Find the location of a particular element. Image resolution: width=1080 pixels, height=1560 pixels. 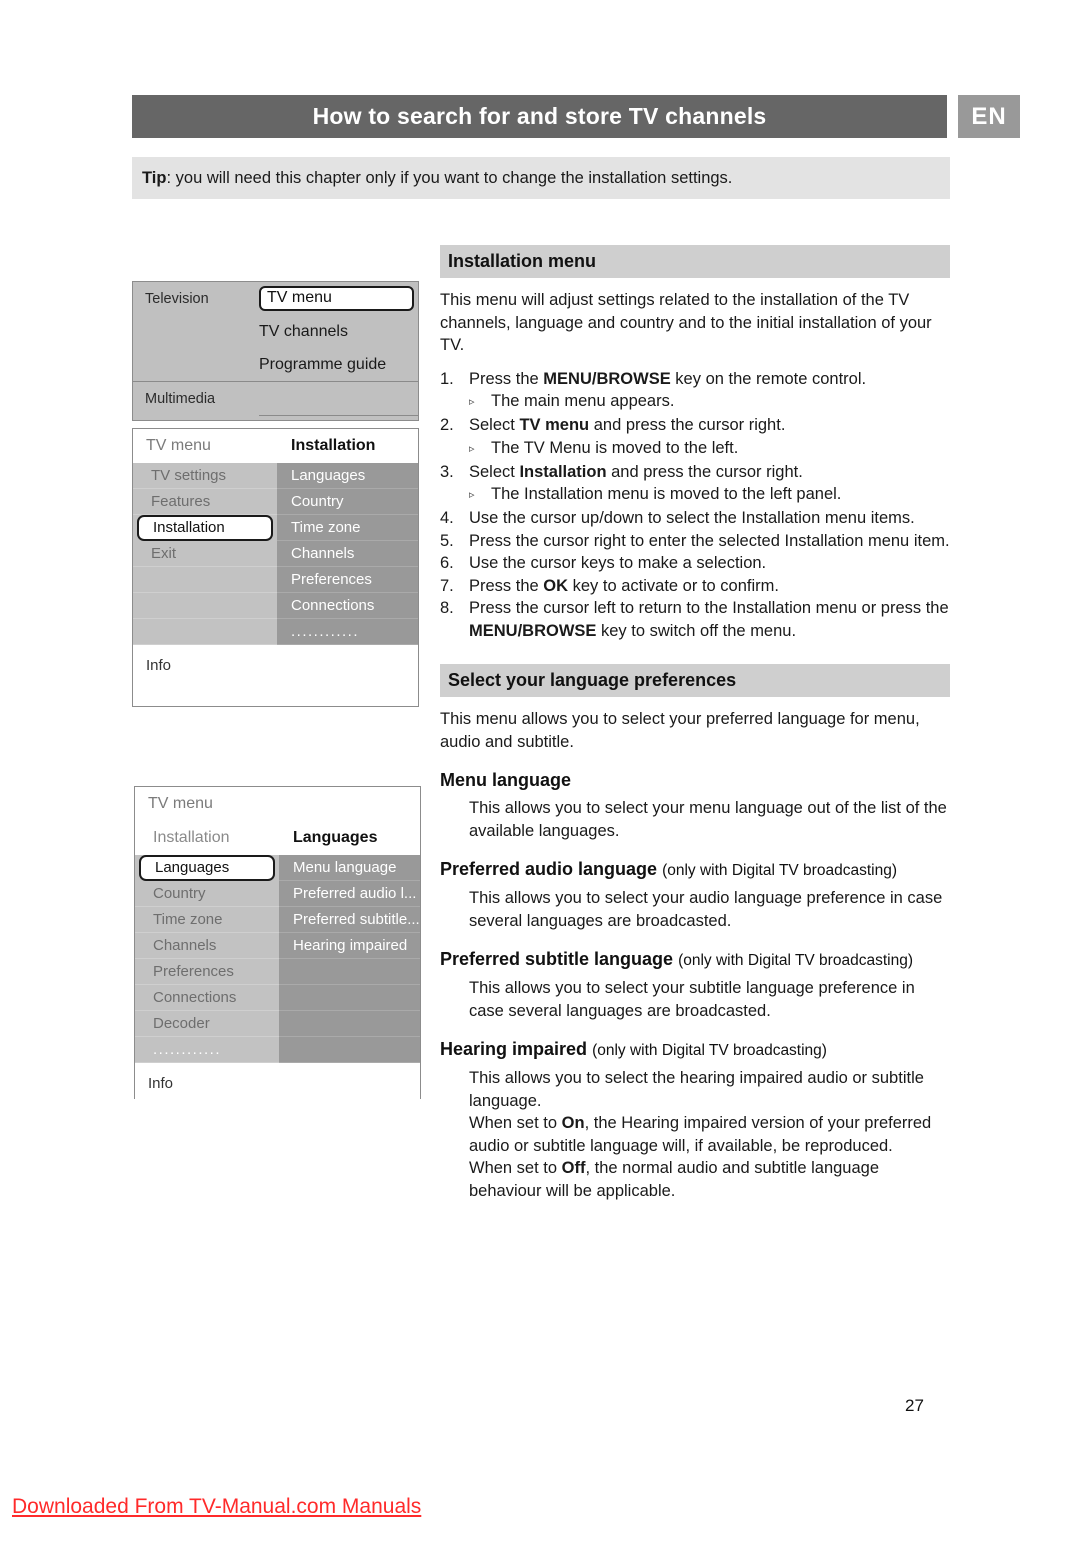

menu-item-features: Features is located at coordinates (205, 502).